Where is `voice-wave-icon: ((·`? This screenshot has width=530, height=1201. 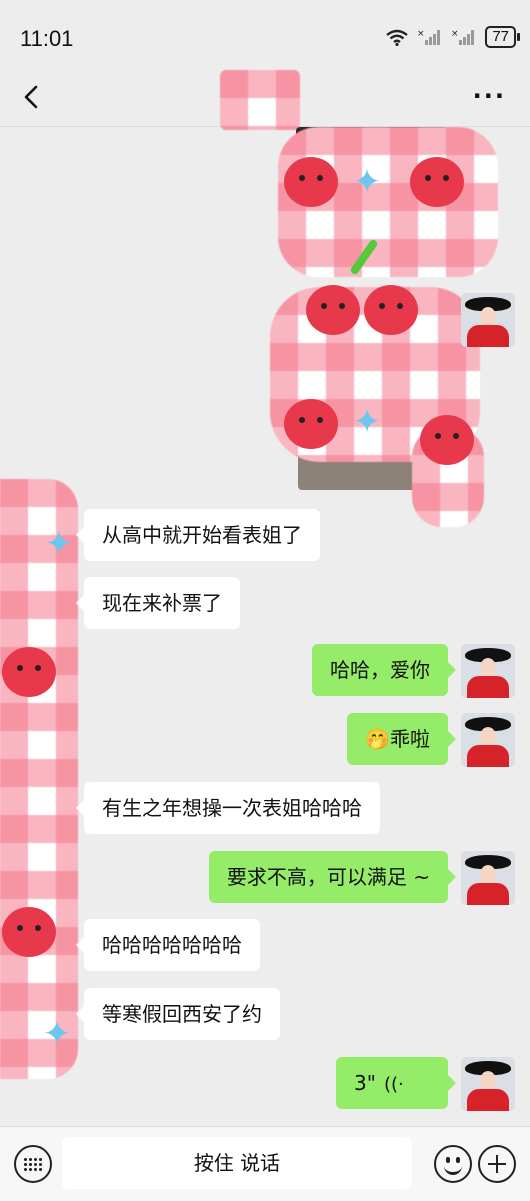 voice-wave-icon: ((· is located at coordinates (393, 1084).